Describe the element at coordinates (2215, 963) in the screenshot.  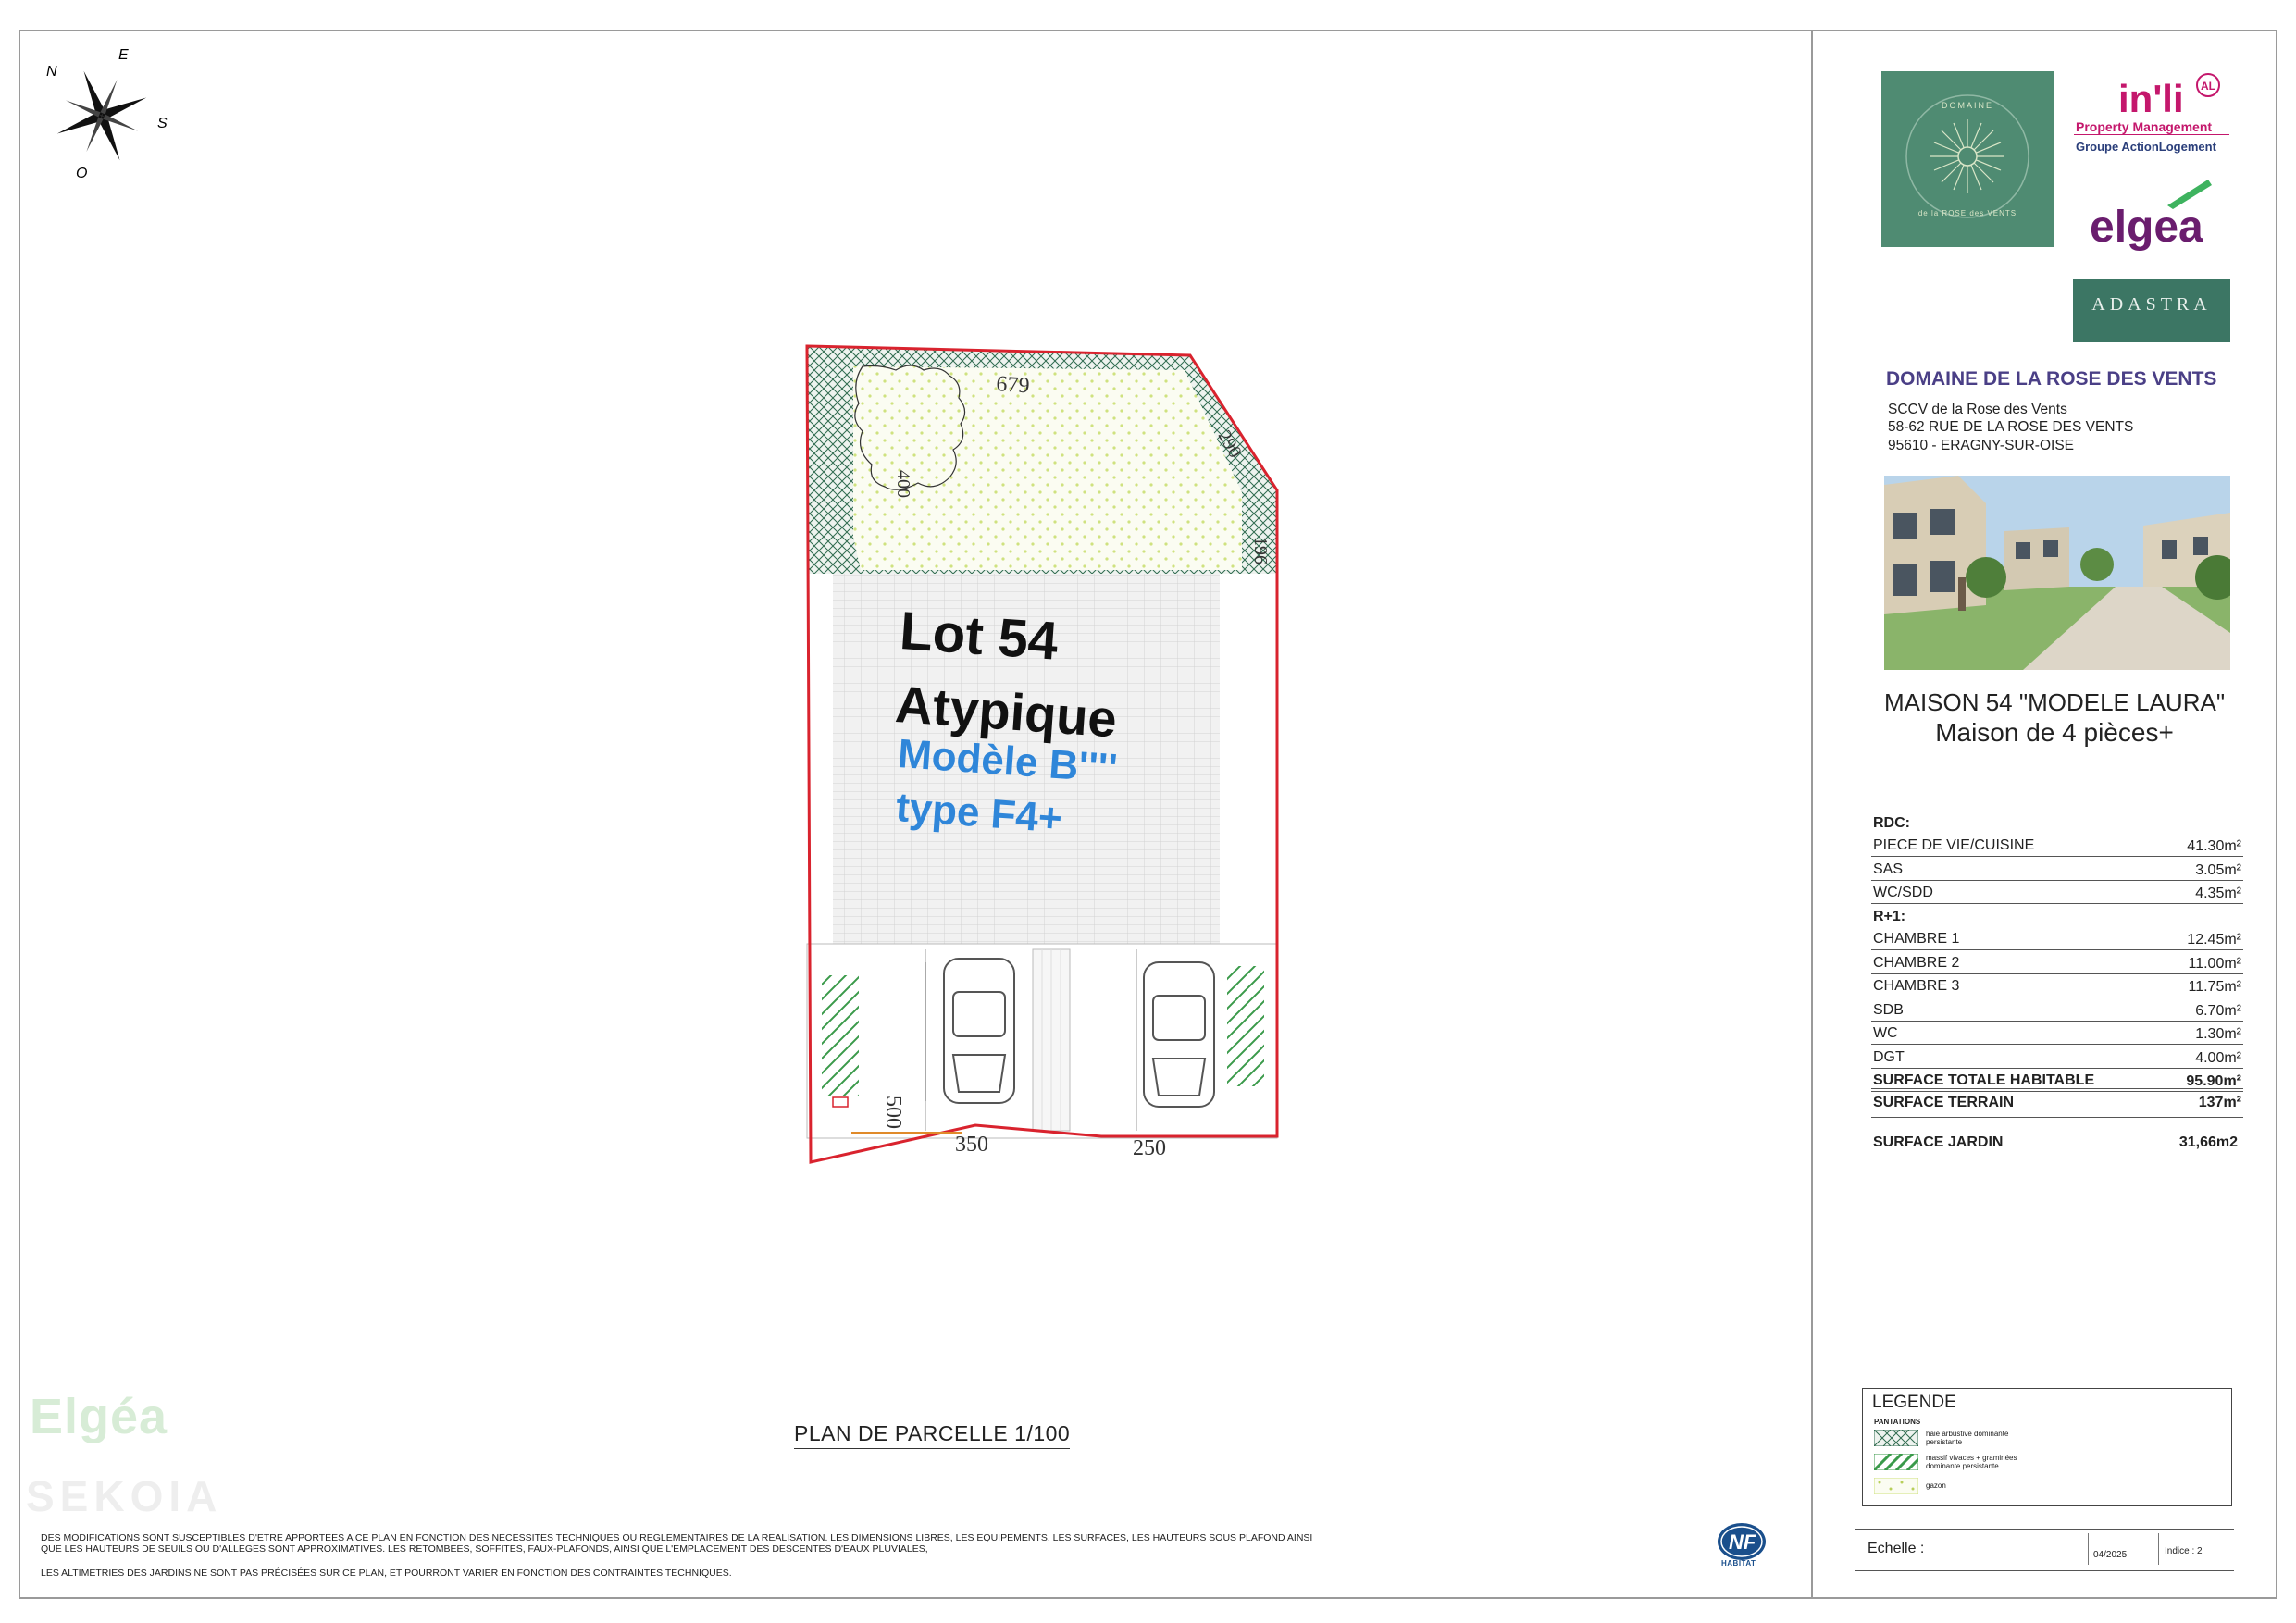
I see `row-value: 11.00m²` at that location.